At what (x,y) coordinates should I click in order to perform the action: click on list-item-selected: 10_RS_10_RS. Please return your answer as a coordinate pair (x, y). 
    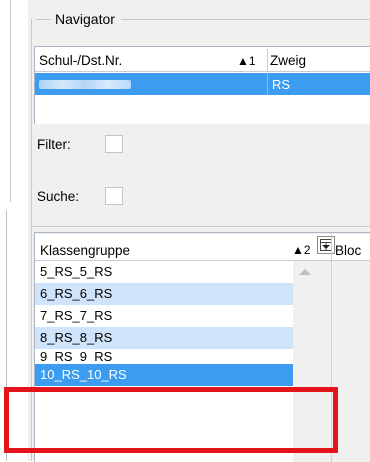
    Looking at the image, I should click on (164, 375).